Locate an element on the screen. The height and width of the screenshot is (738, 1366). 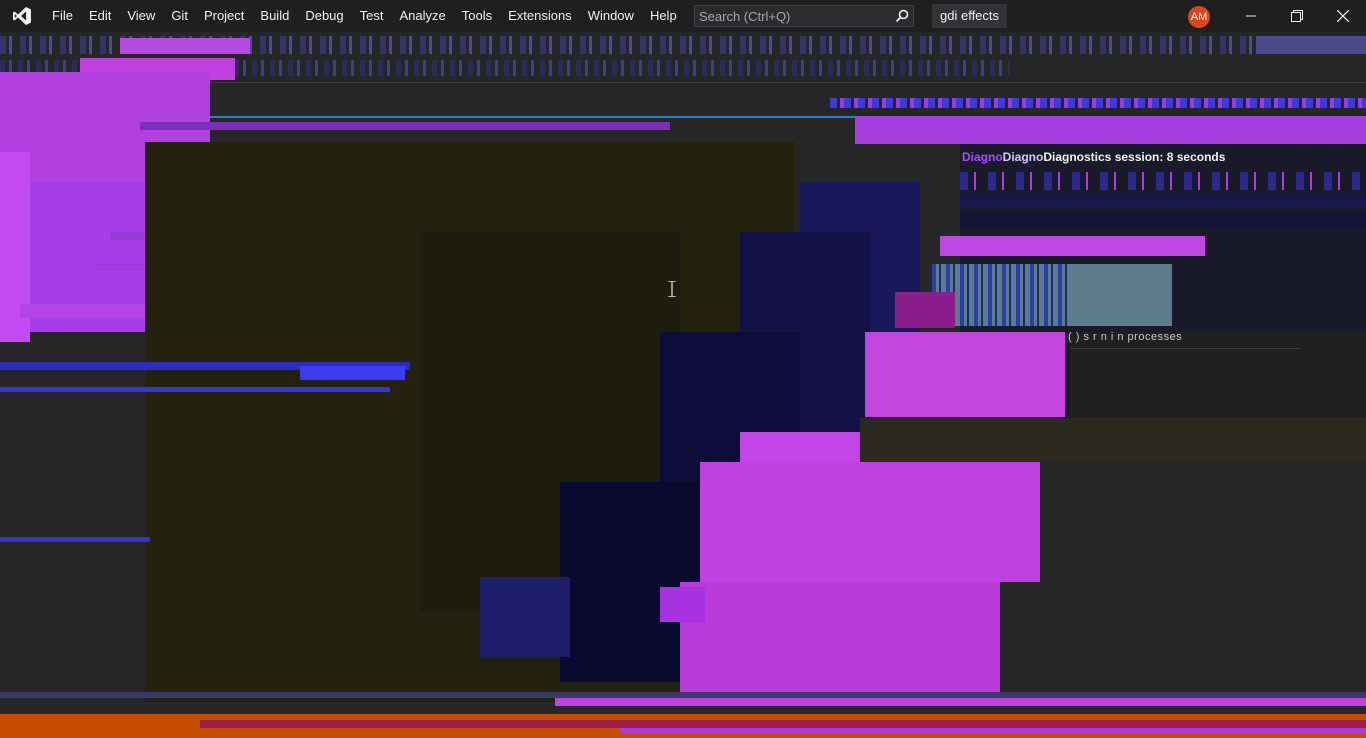
visual-studio-logo-icon is located at coordinates (22, 16).